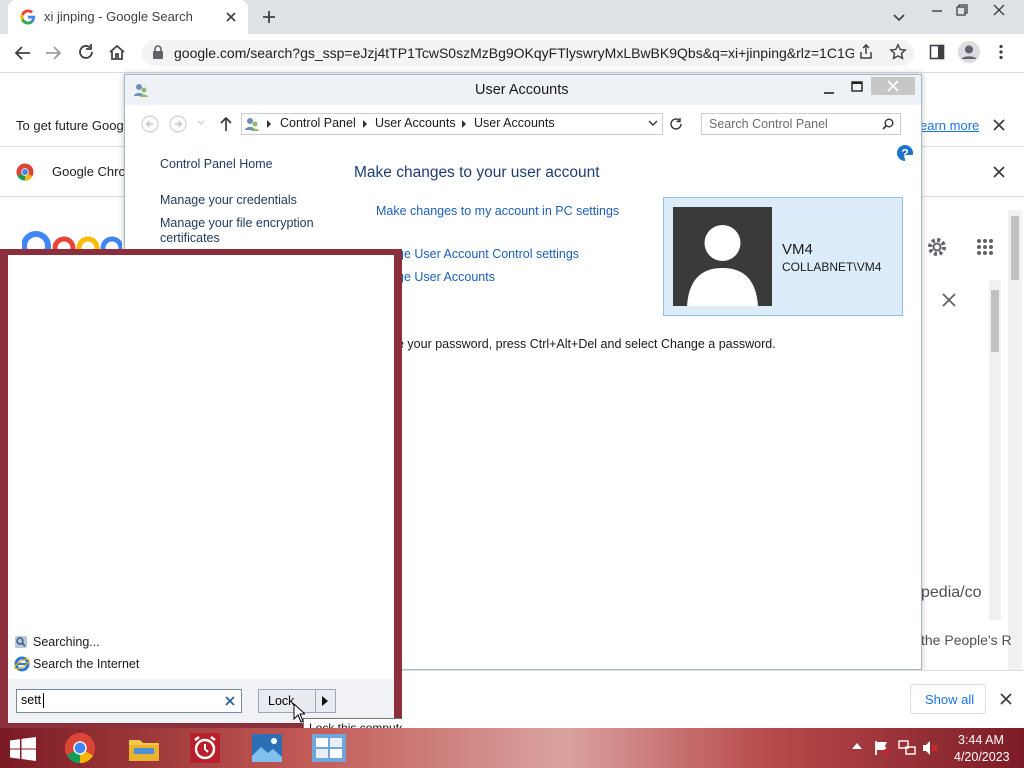  I want to click on manage-user-accounts-link: ge User Accounts, so click(446, 277).